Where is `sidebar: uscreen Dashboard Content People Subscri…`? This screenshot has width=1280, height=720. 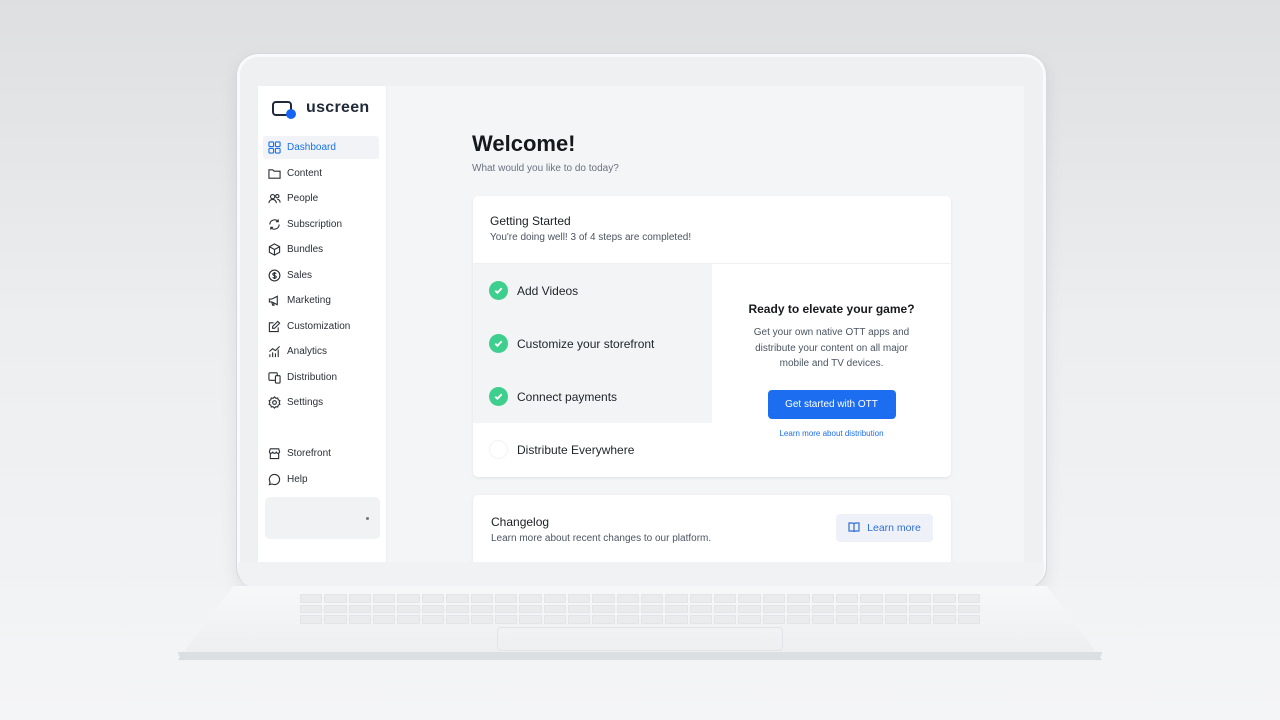
sidebar: uscreen Dashboard Content People Subscri… is located at coordinates (322, 324).